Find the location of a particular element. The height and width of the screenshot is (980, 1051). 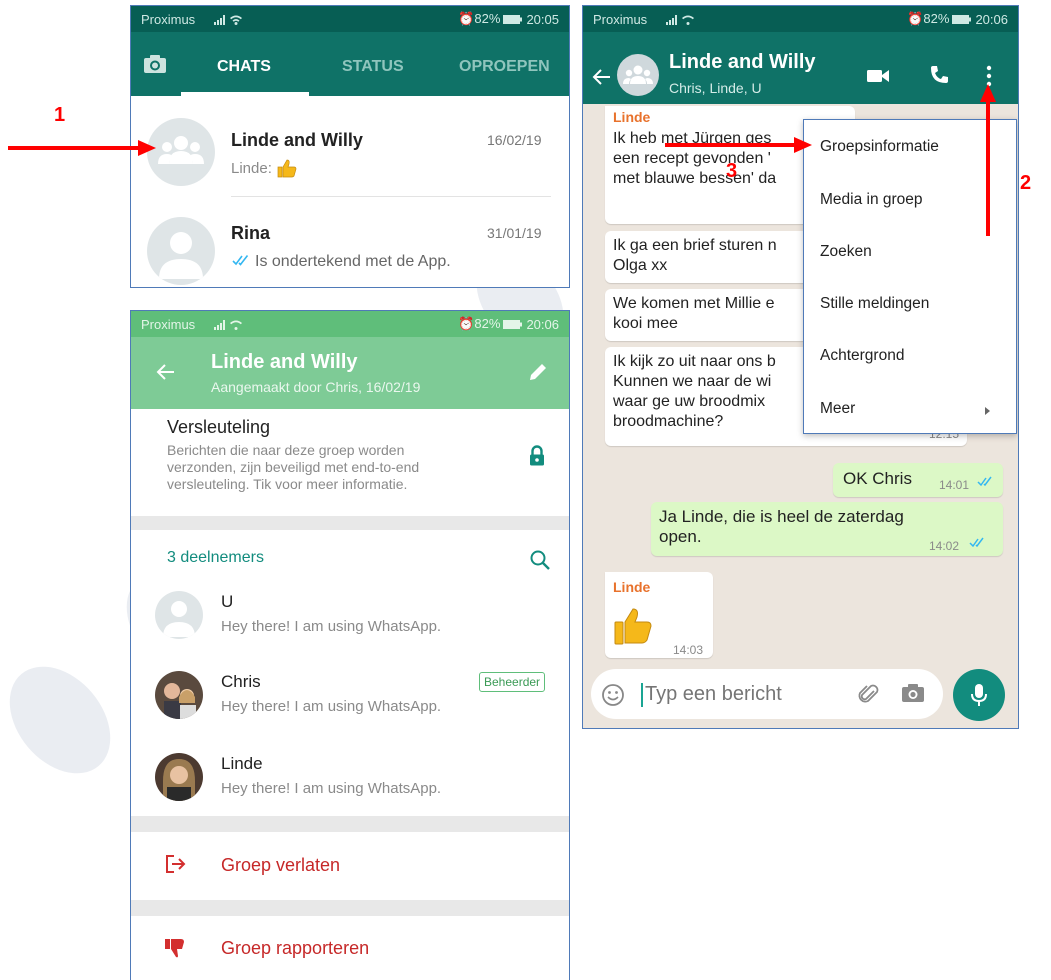

message-bubble: Linde 14:03 is located at coordinates (659, 615).